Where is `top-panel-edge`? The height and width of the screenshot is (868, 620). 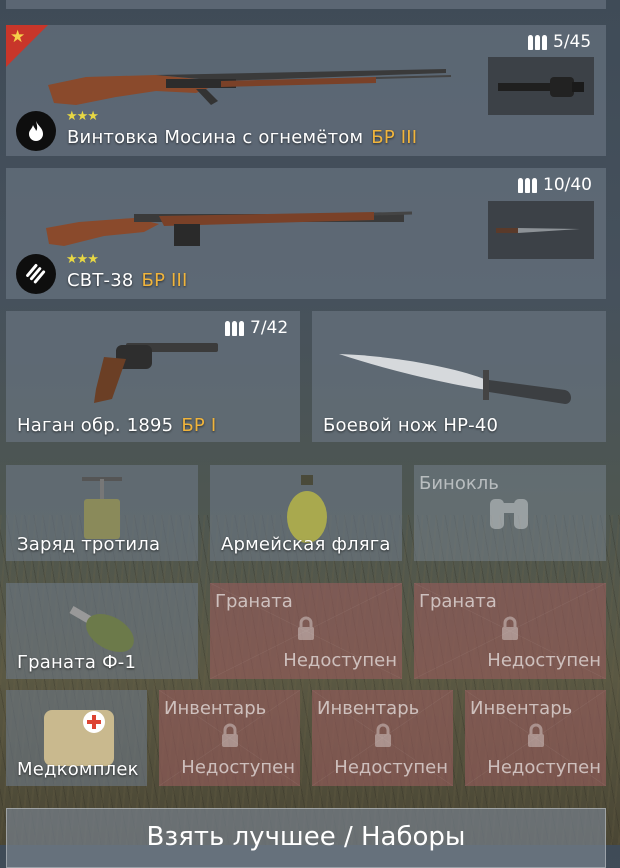
top-panel-edge is located at coordinates (306, 4).